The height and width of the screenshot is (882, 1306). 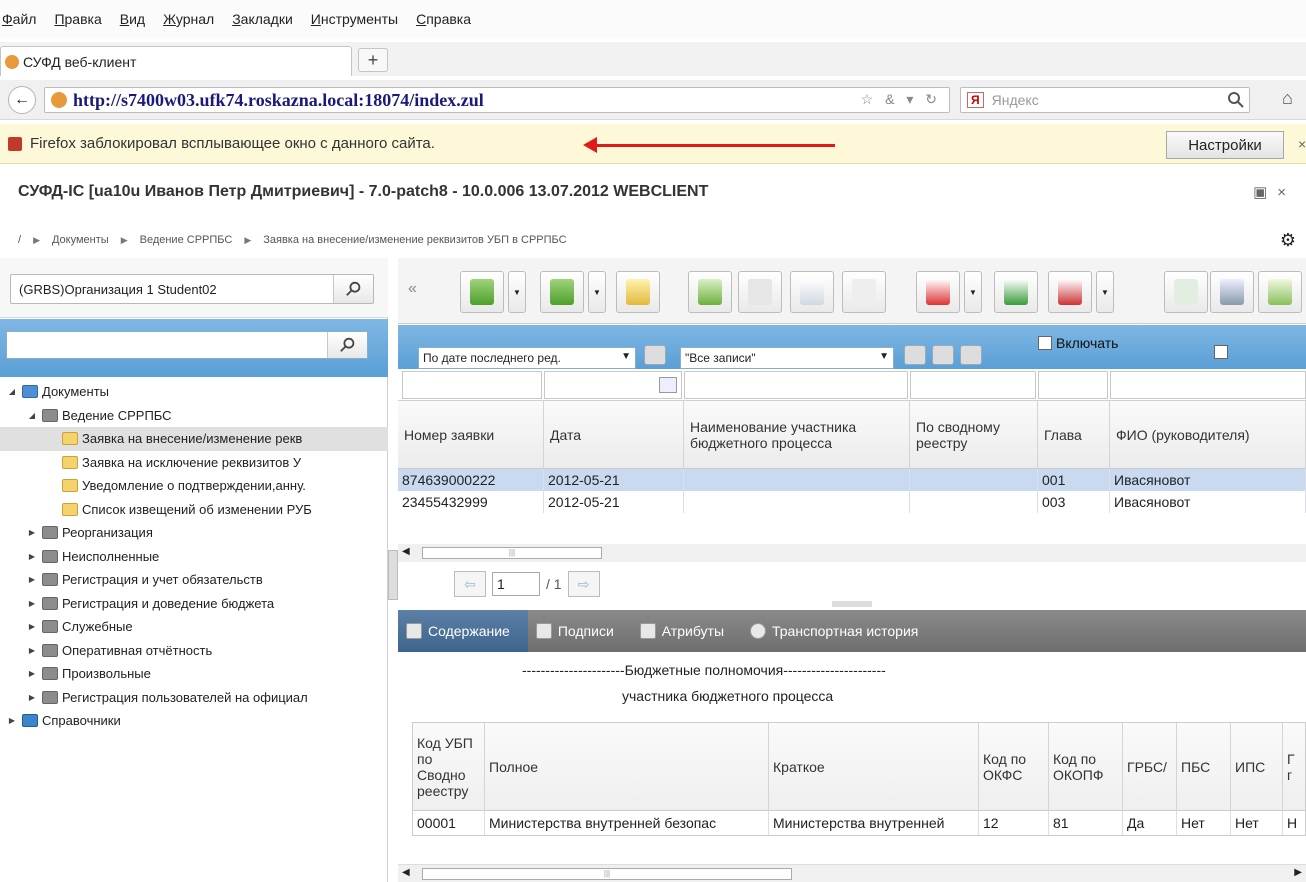 What do you see at coordinates (527, 358) in the screenshot?
I see `sort-select: По дате последнего ред. ▼` at bounding box center [527, 358].